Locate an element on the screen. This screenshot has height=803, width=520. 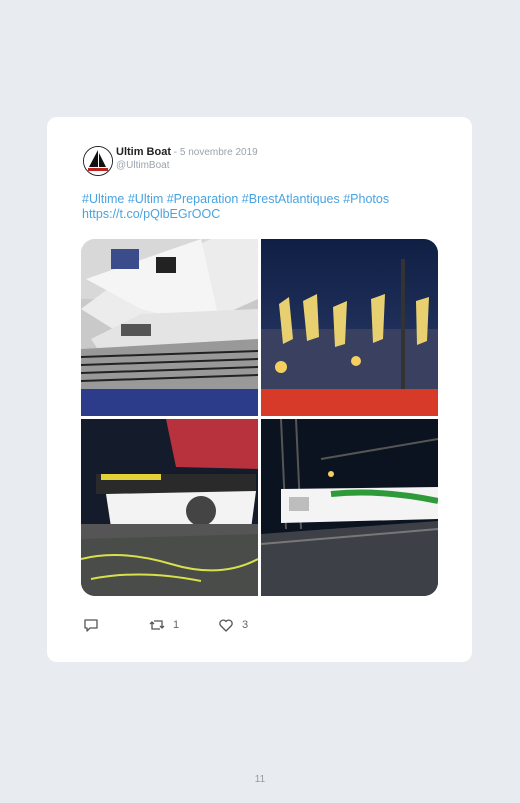
author-handle: @UltimBoat is located at coordinates (143, 165).